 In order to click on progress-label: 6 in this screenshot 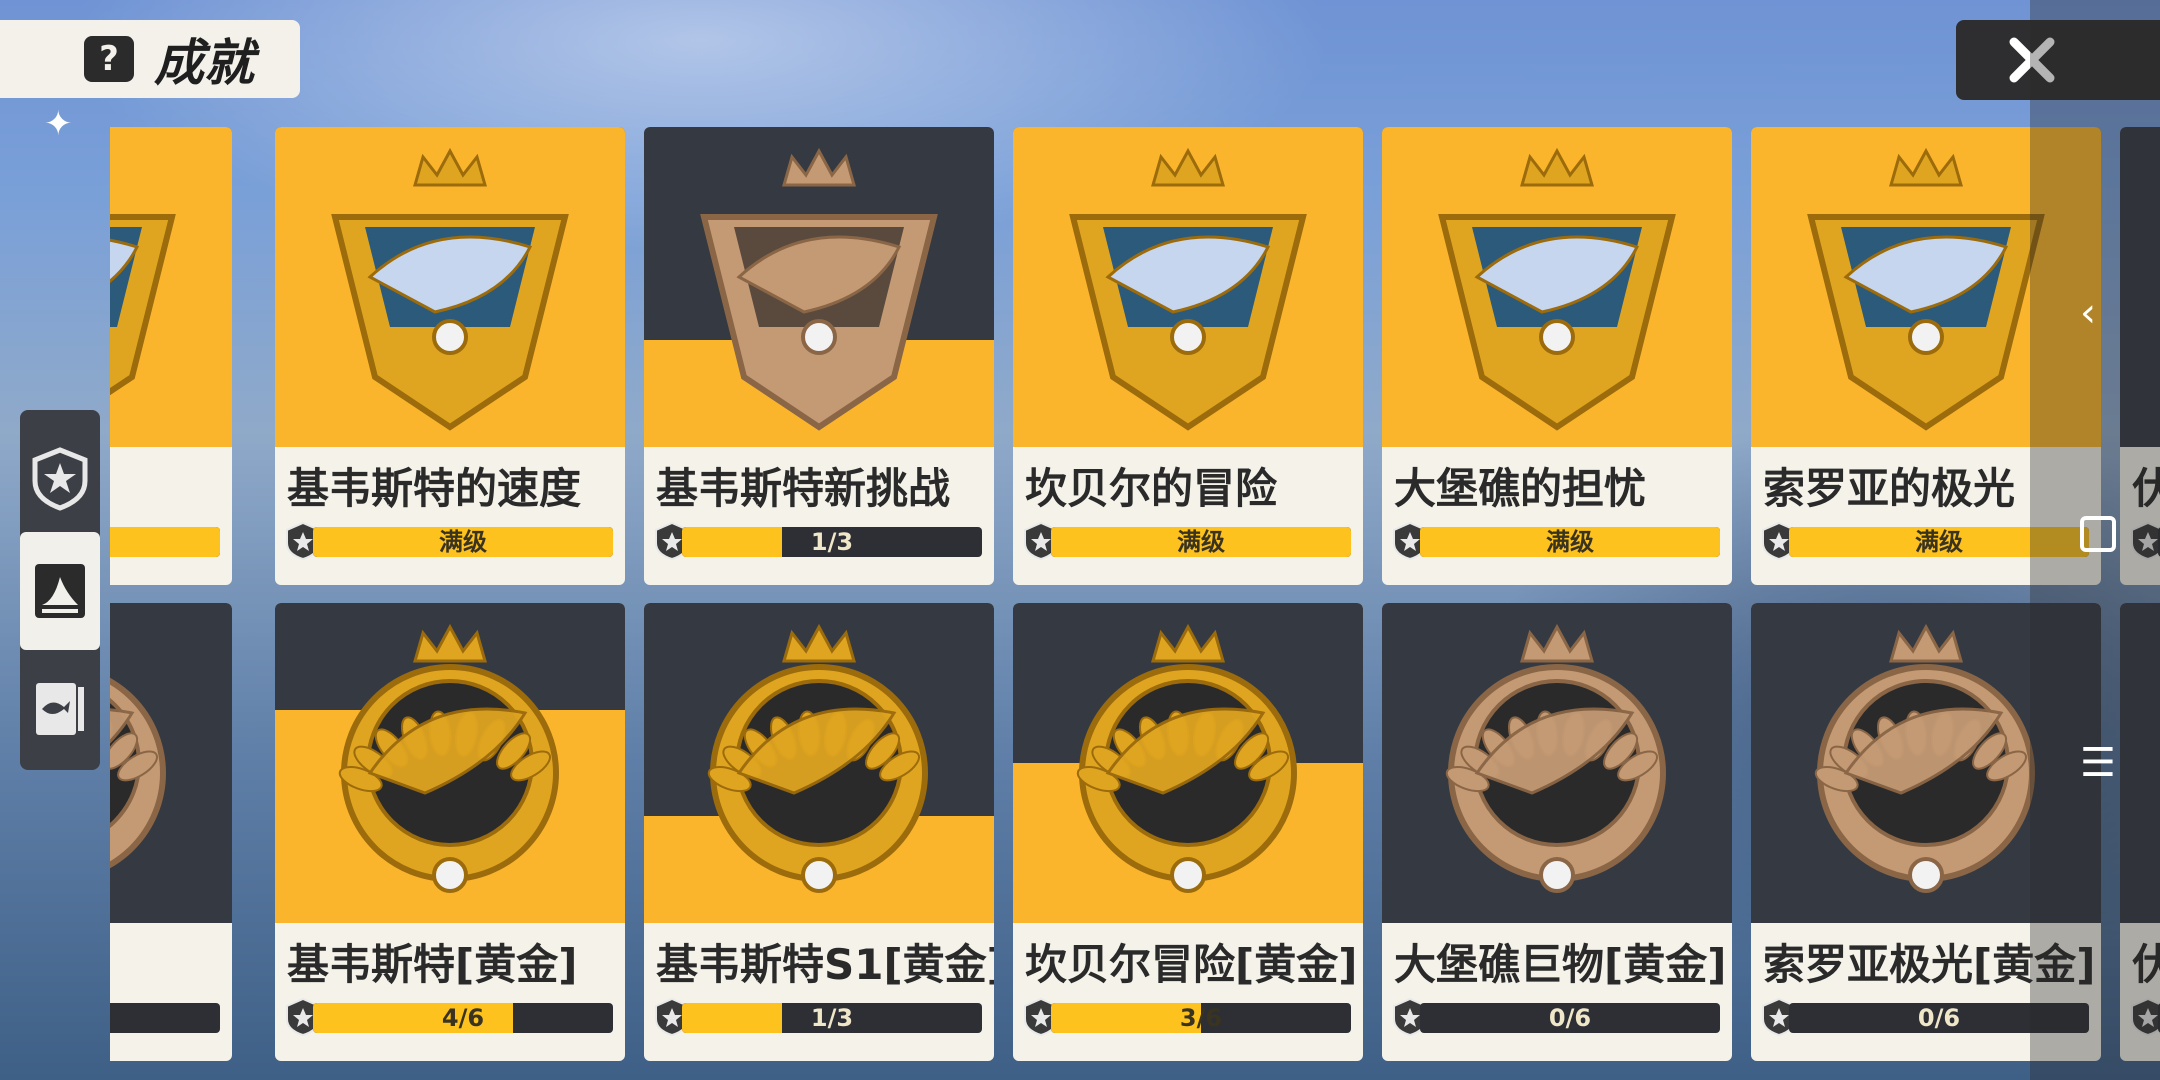, I will do `click(165, 1018)`.